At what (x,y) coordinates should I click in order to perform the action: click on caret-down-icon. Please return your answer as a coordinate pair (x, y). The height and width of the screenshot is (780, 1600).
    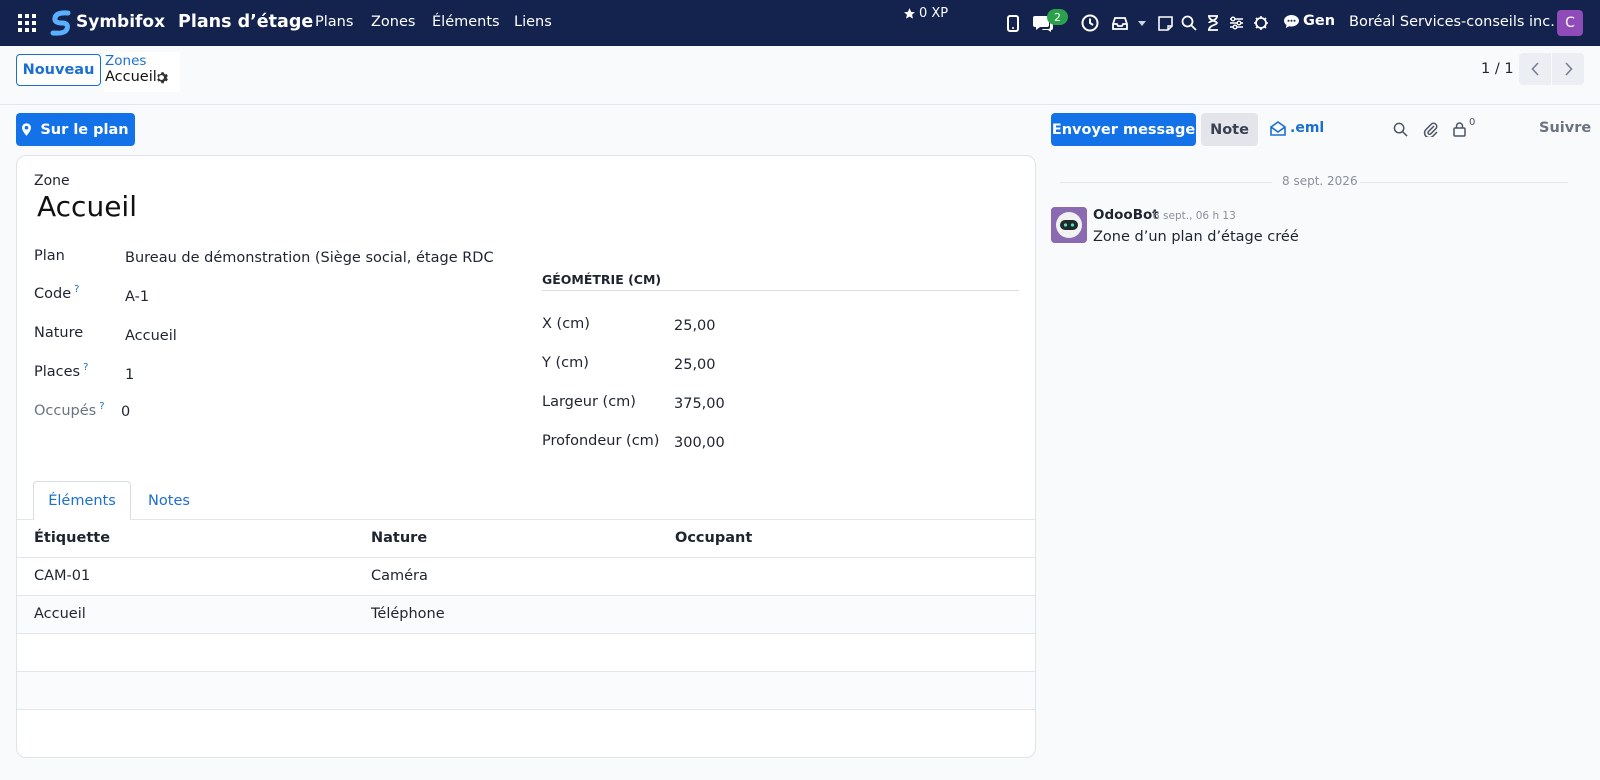
    Looking at the image, I should click on (1142, 23).